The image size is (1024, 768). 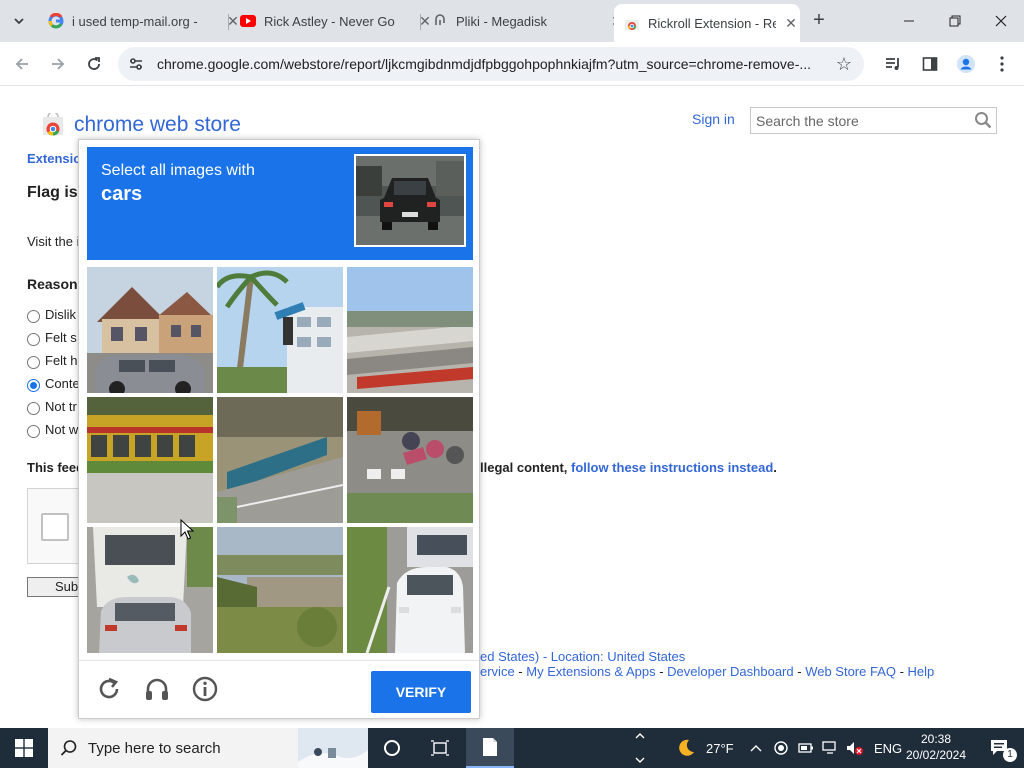 I want to click on minimize-button, so click(x=909, y=21).